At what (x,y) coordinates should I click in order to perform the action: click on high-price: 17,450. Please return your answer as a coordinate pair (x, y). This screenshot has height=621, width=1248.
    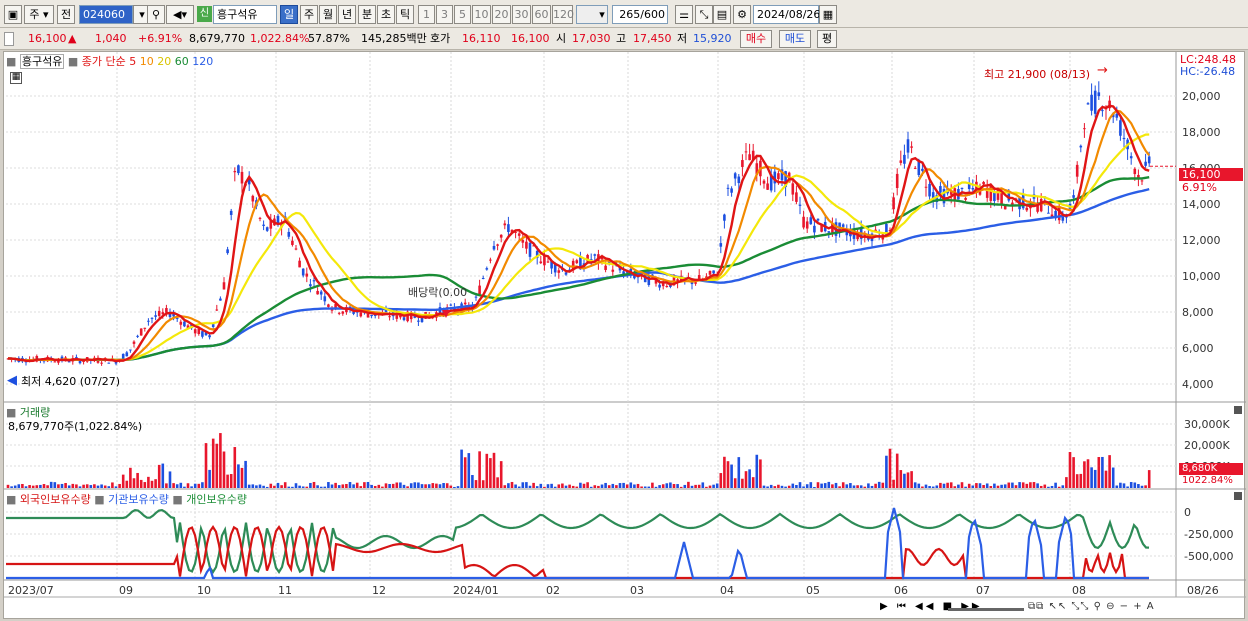
    Looking at the image, I should click on (652, 38).